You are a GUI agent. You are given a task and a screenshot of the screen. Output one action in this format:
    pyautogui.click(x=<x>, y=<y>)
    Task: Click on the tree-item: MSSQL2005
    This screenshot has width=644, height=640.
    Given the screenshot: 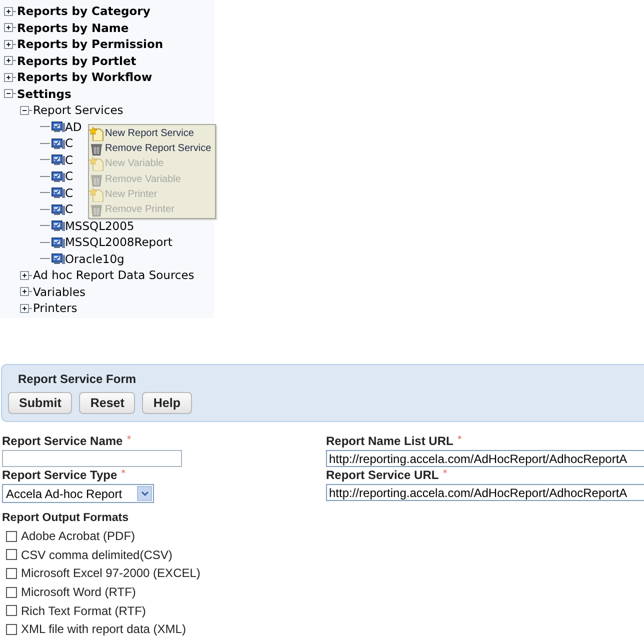 What is the action you would take?
    pyautogui.click(x=99, y=225)
    